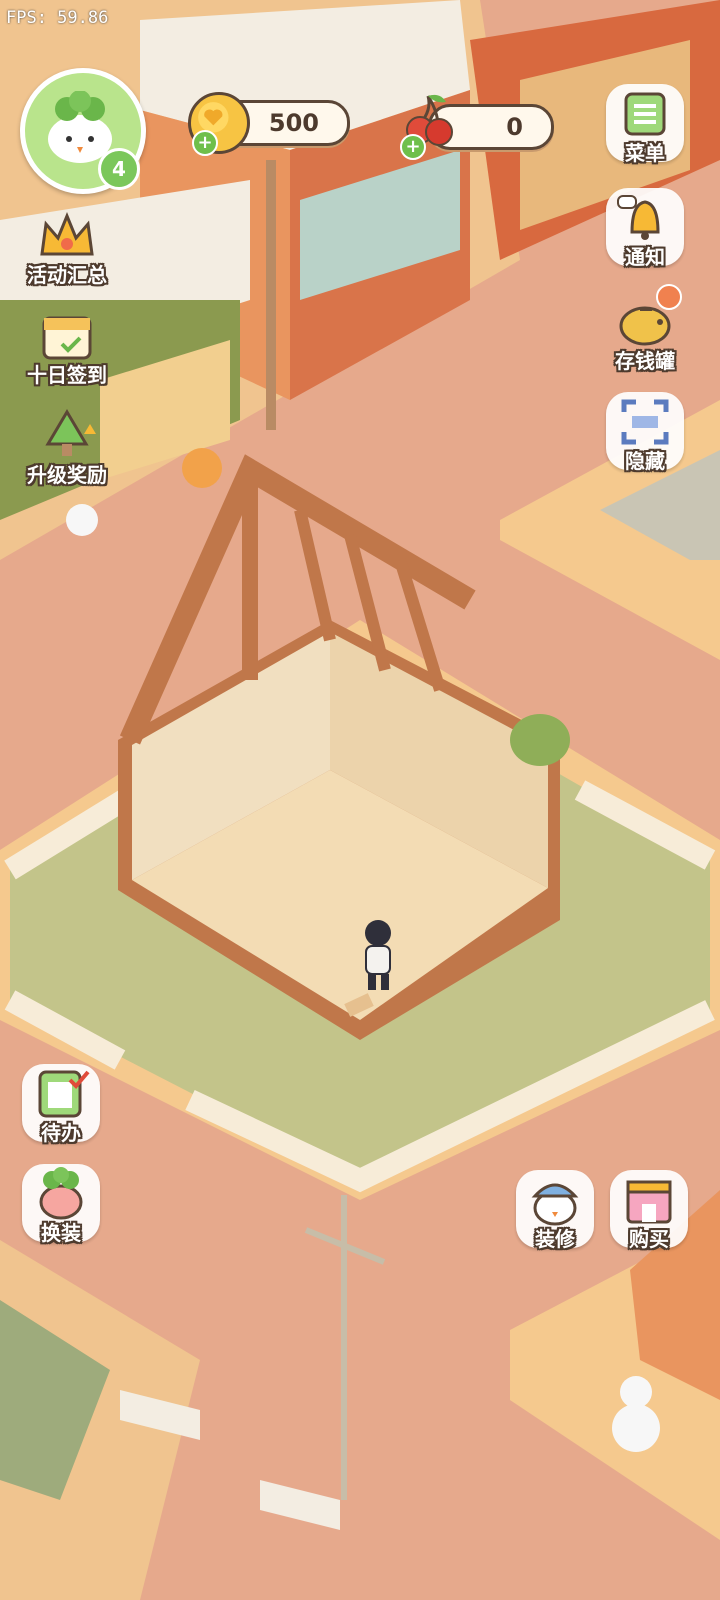 This screenshot has width=720, height=1600. I want to click on notification-label: 通知, so click(645, 257).